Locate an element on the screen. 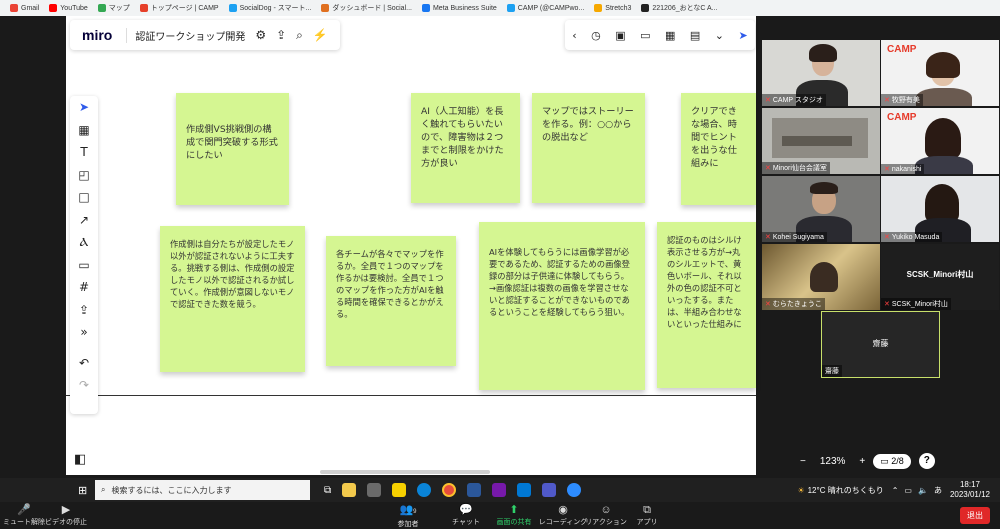 This screenshot has width=1000, height=529. volume-icon: 🔈 is located at coordinates (923, 490).